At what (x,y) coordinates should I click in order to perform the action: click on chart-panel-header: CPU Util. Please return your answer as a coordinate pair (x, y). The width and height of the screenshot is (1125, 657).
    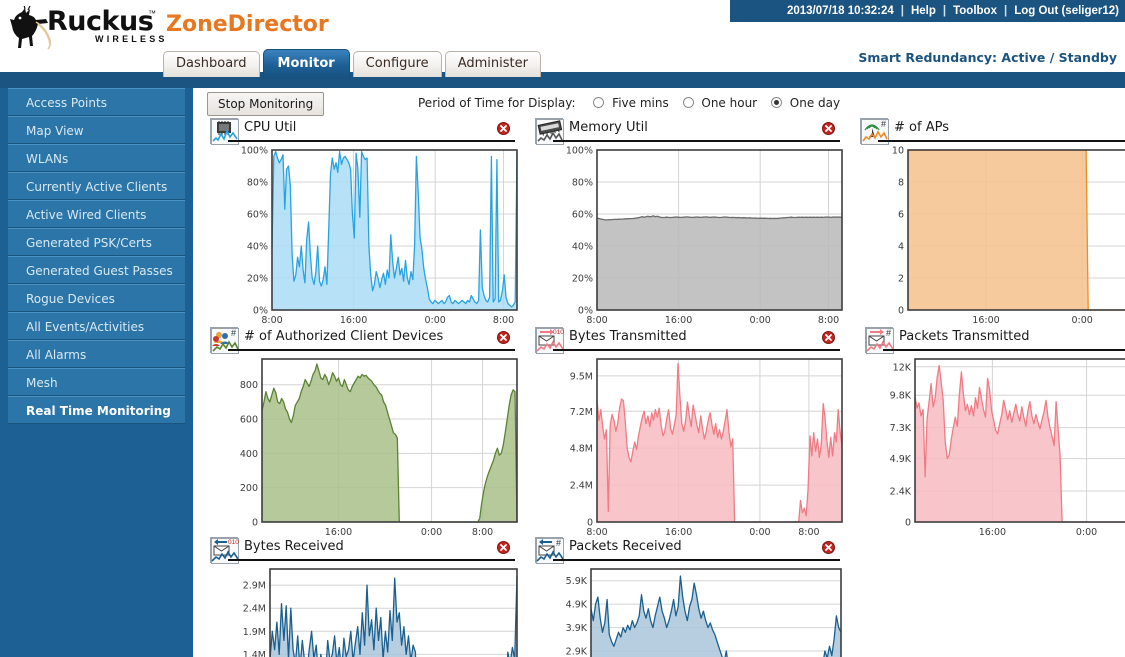
    Looking at the image, I should click on (362, 131).